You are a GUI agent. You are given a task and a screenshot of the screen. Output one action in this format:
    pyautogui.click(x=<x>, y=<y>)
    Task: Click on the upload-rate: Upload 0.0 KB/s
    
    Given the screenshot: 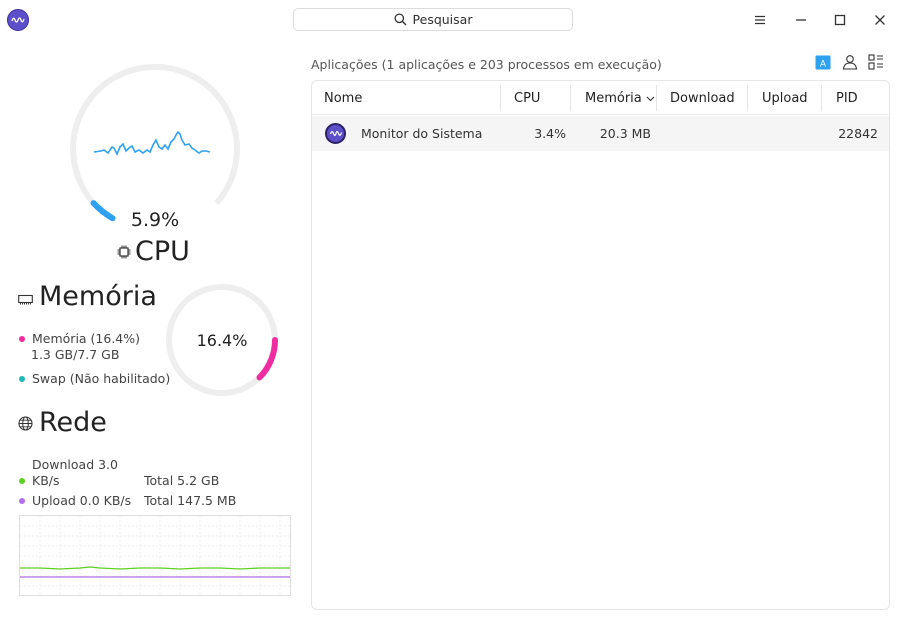 What is the action you would take?
    pyautogui.click(x=82, y=500)
    